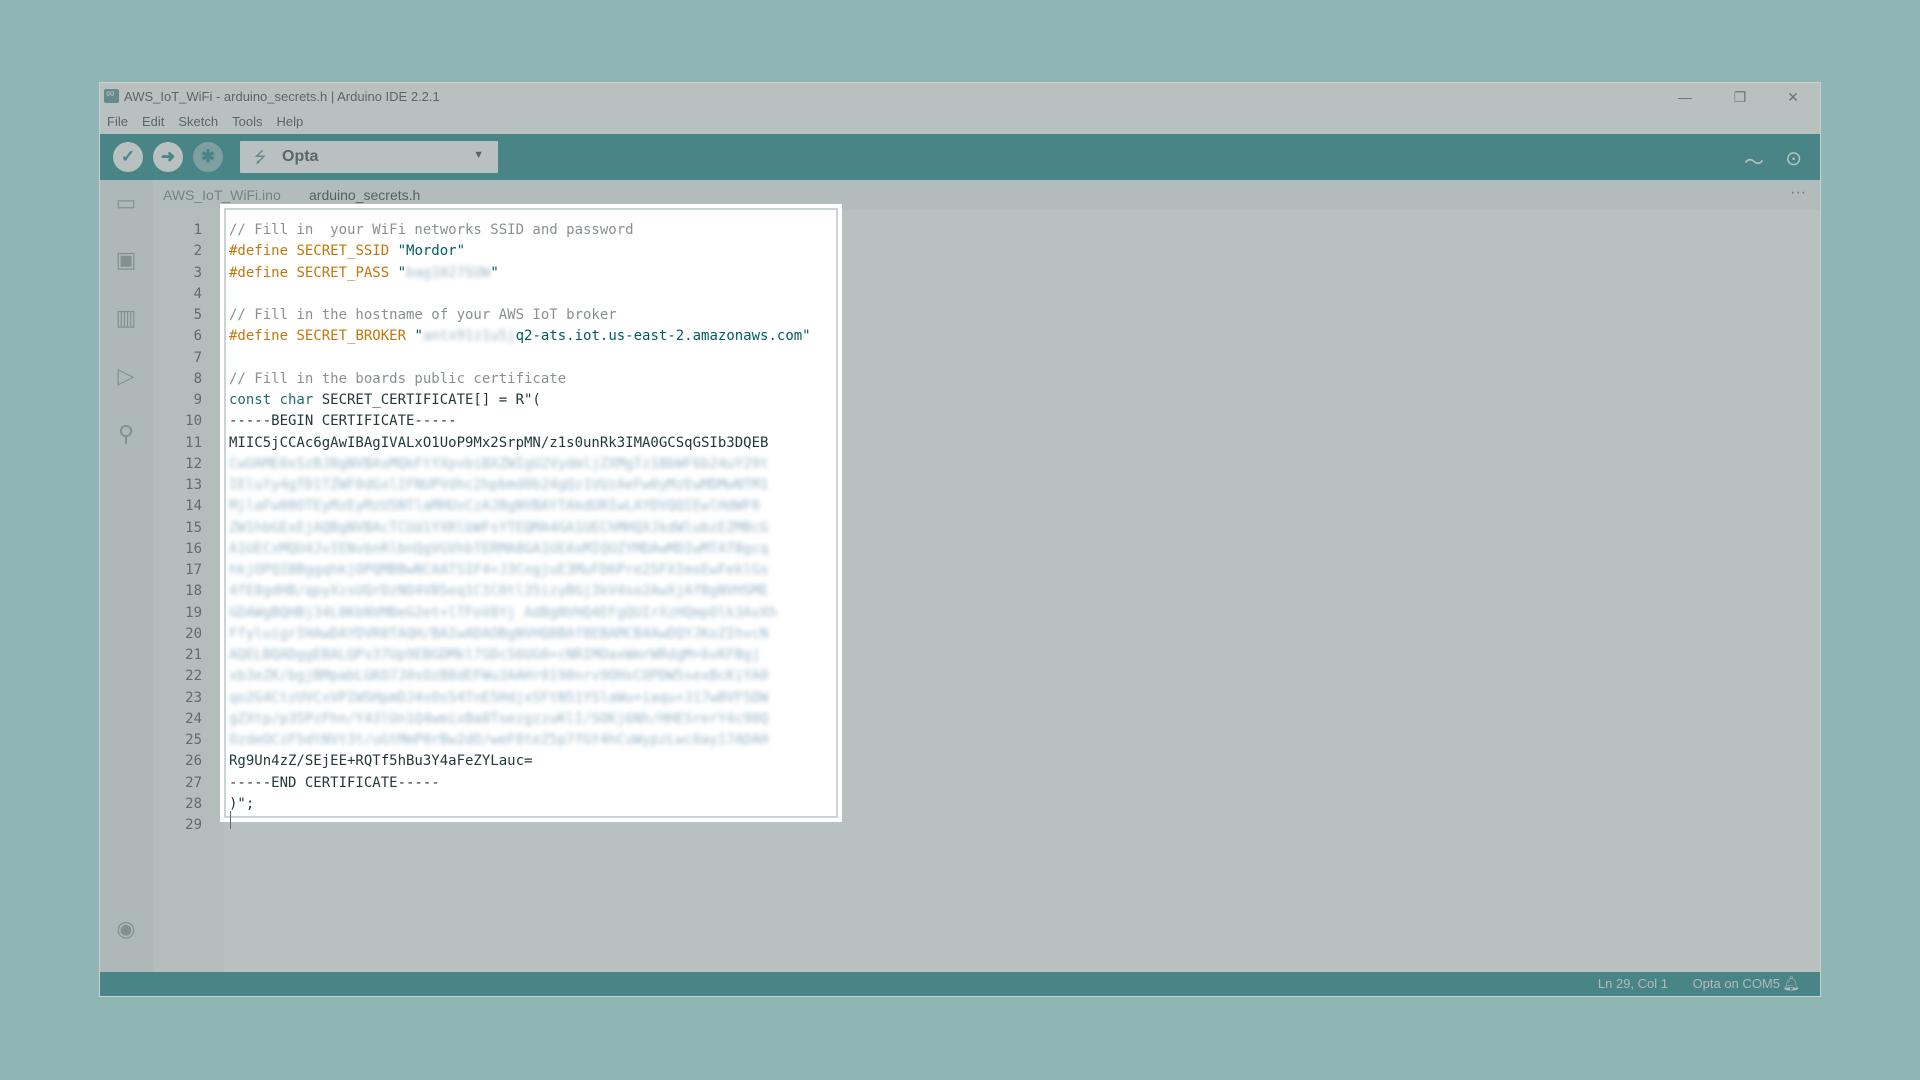  Describe the element at coordinates (126, 434) in the screenshot. I see `search-icon: ⚲` at that location.